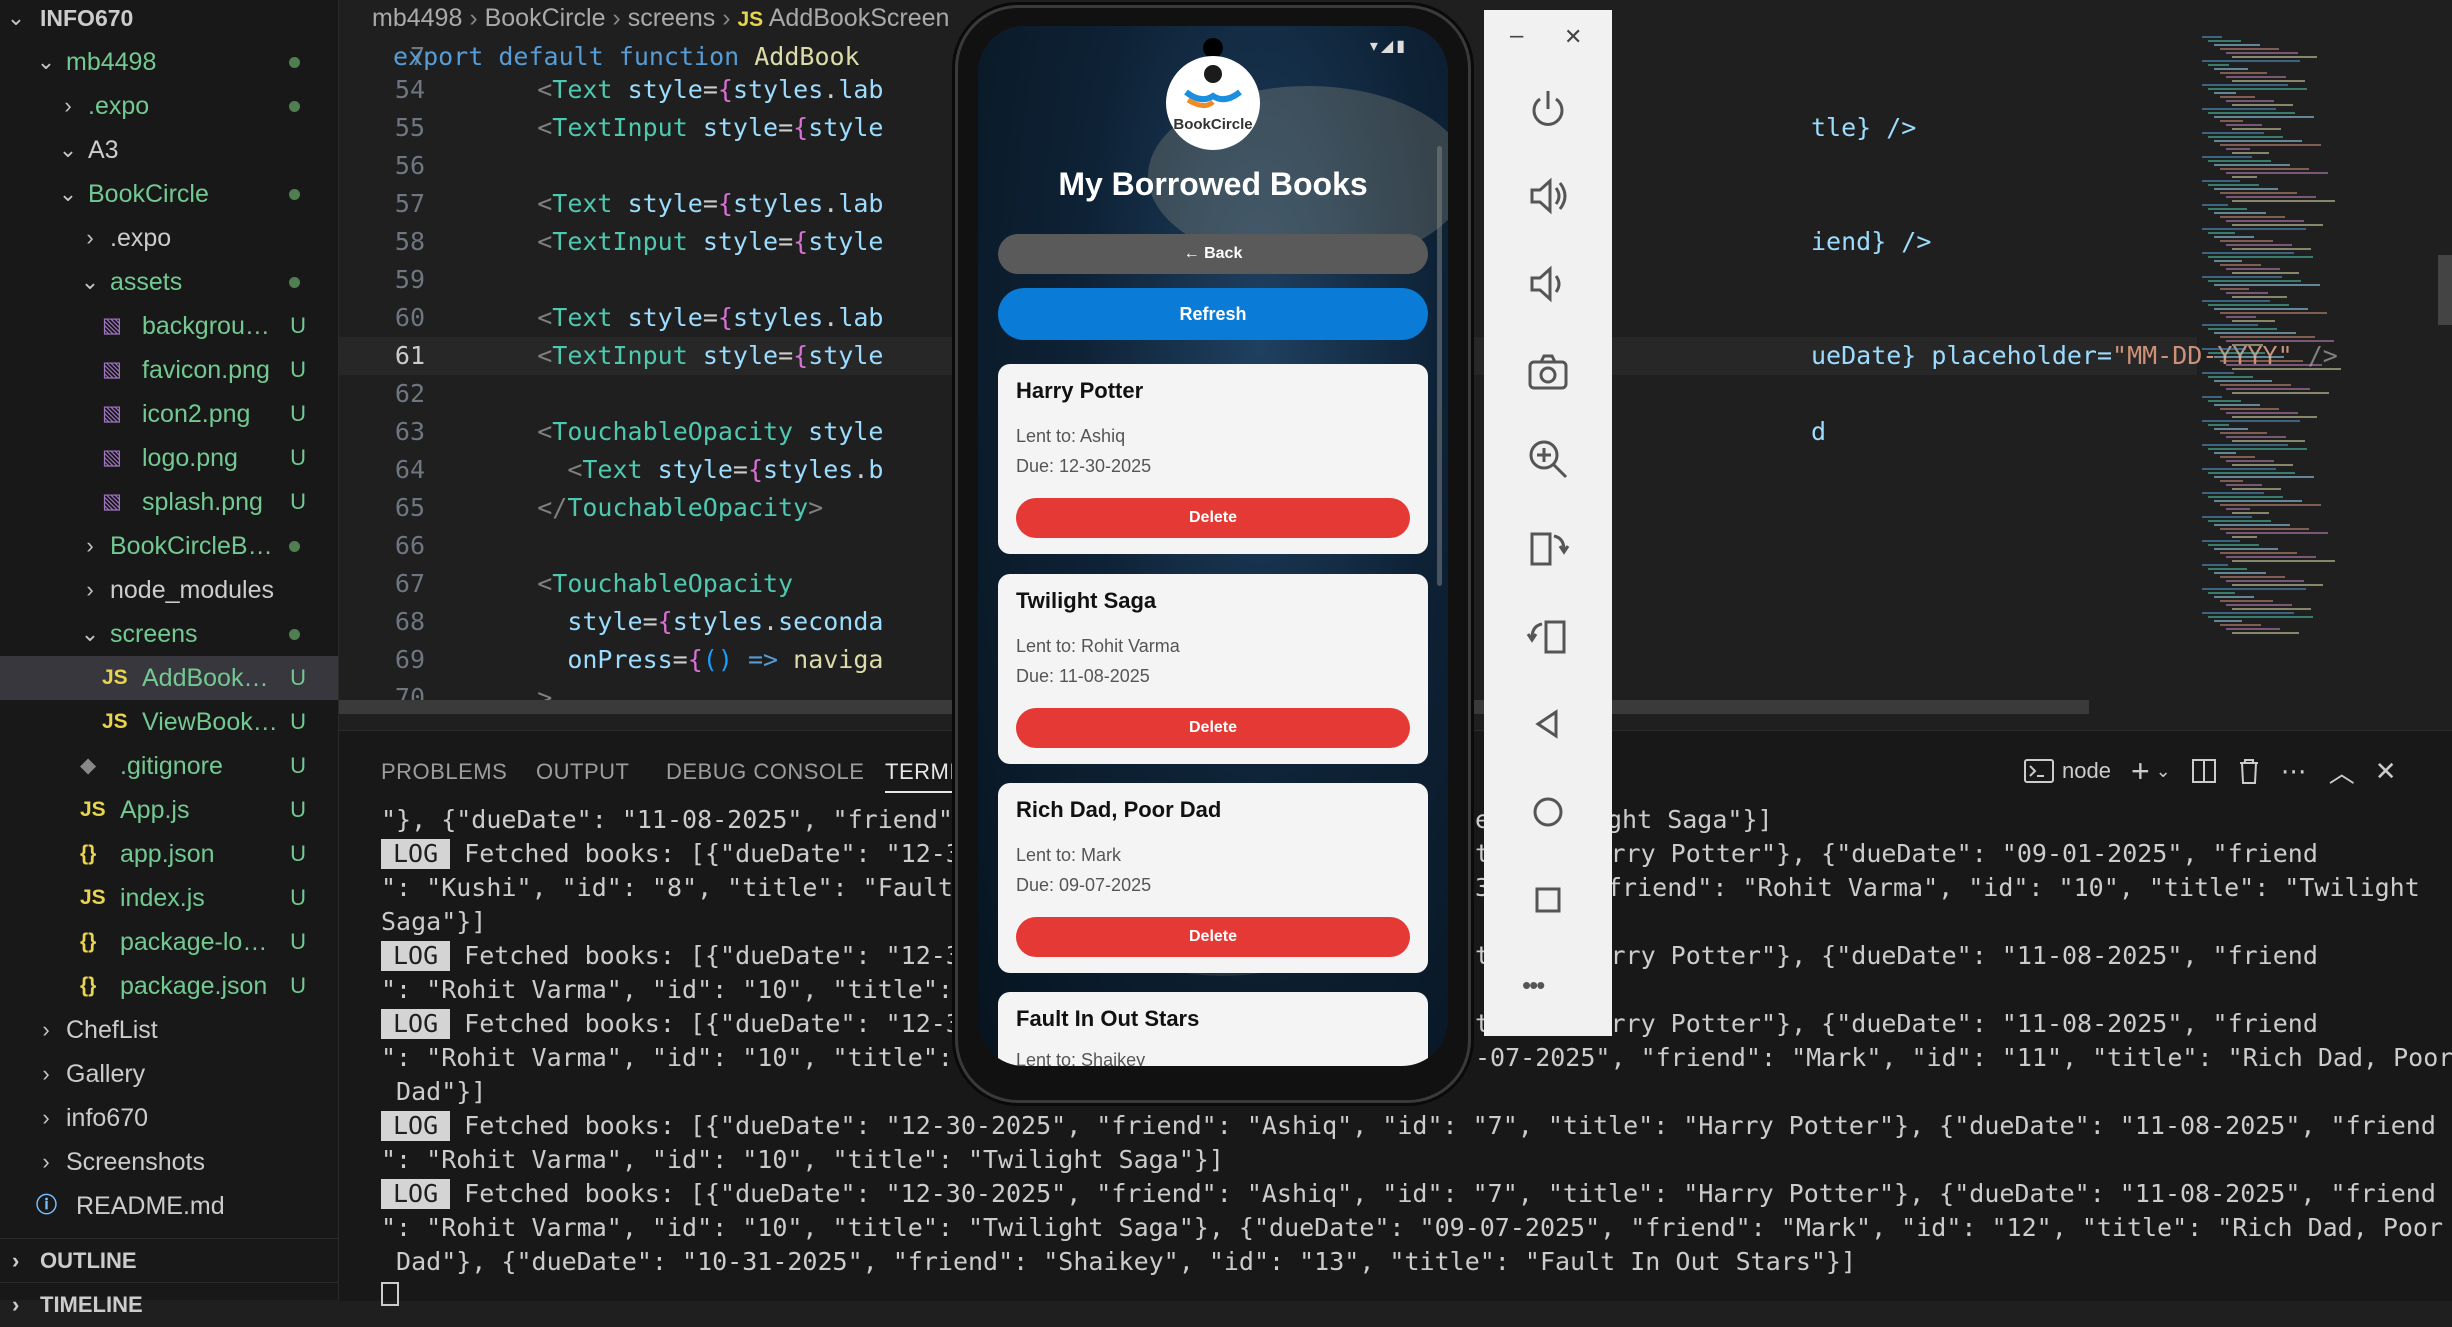 The width and height of the screenshot is (2452, 1327). Describe the element at coordinates (169, 1118) in the screenshot. I see `explorer-folder: › info670` at that location.